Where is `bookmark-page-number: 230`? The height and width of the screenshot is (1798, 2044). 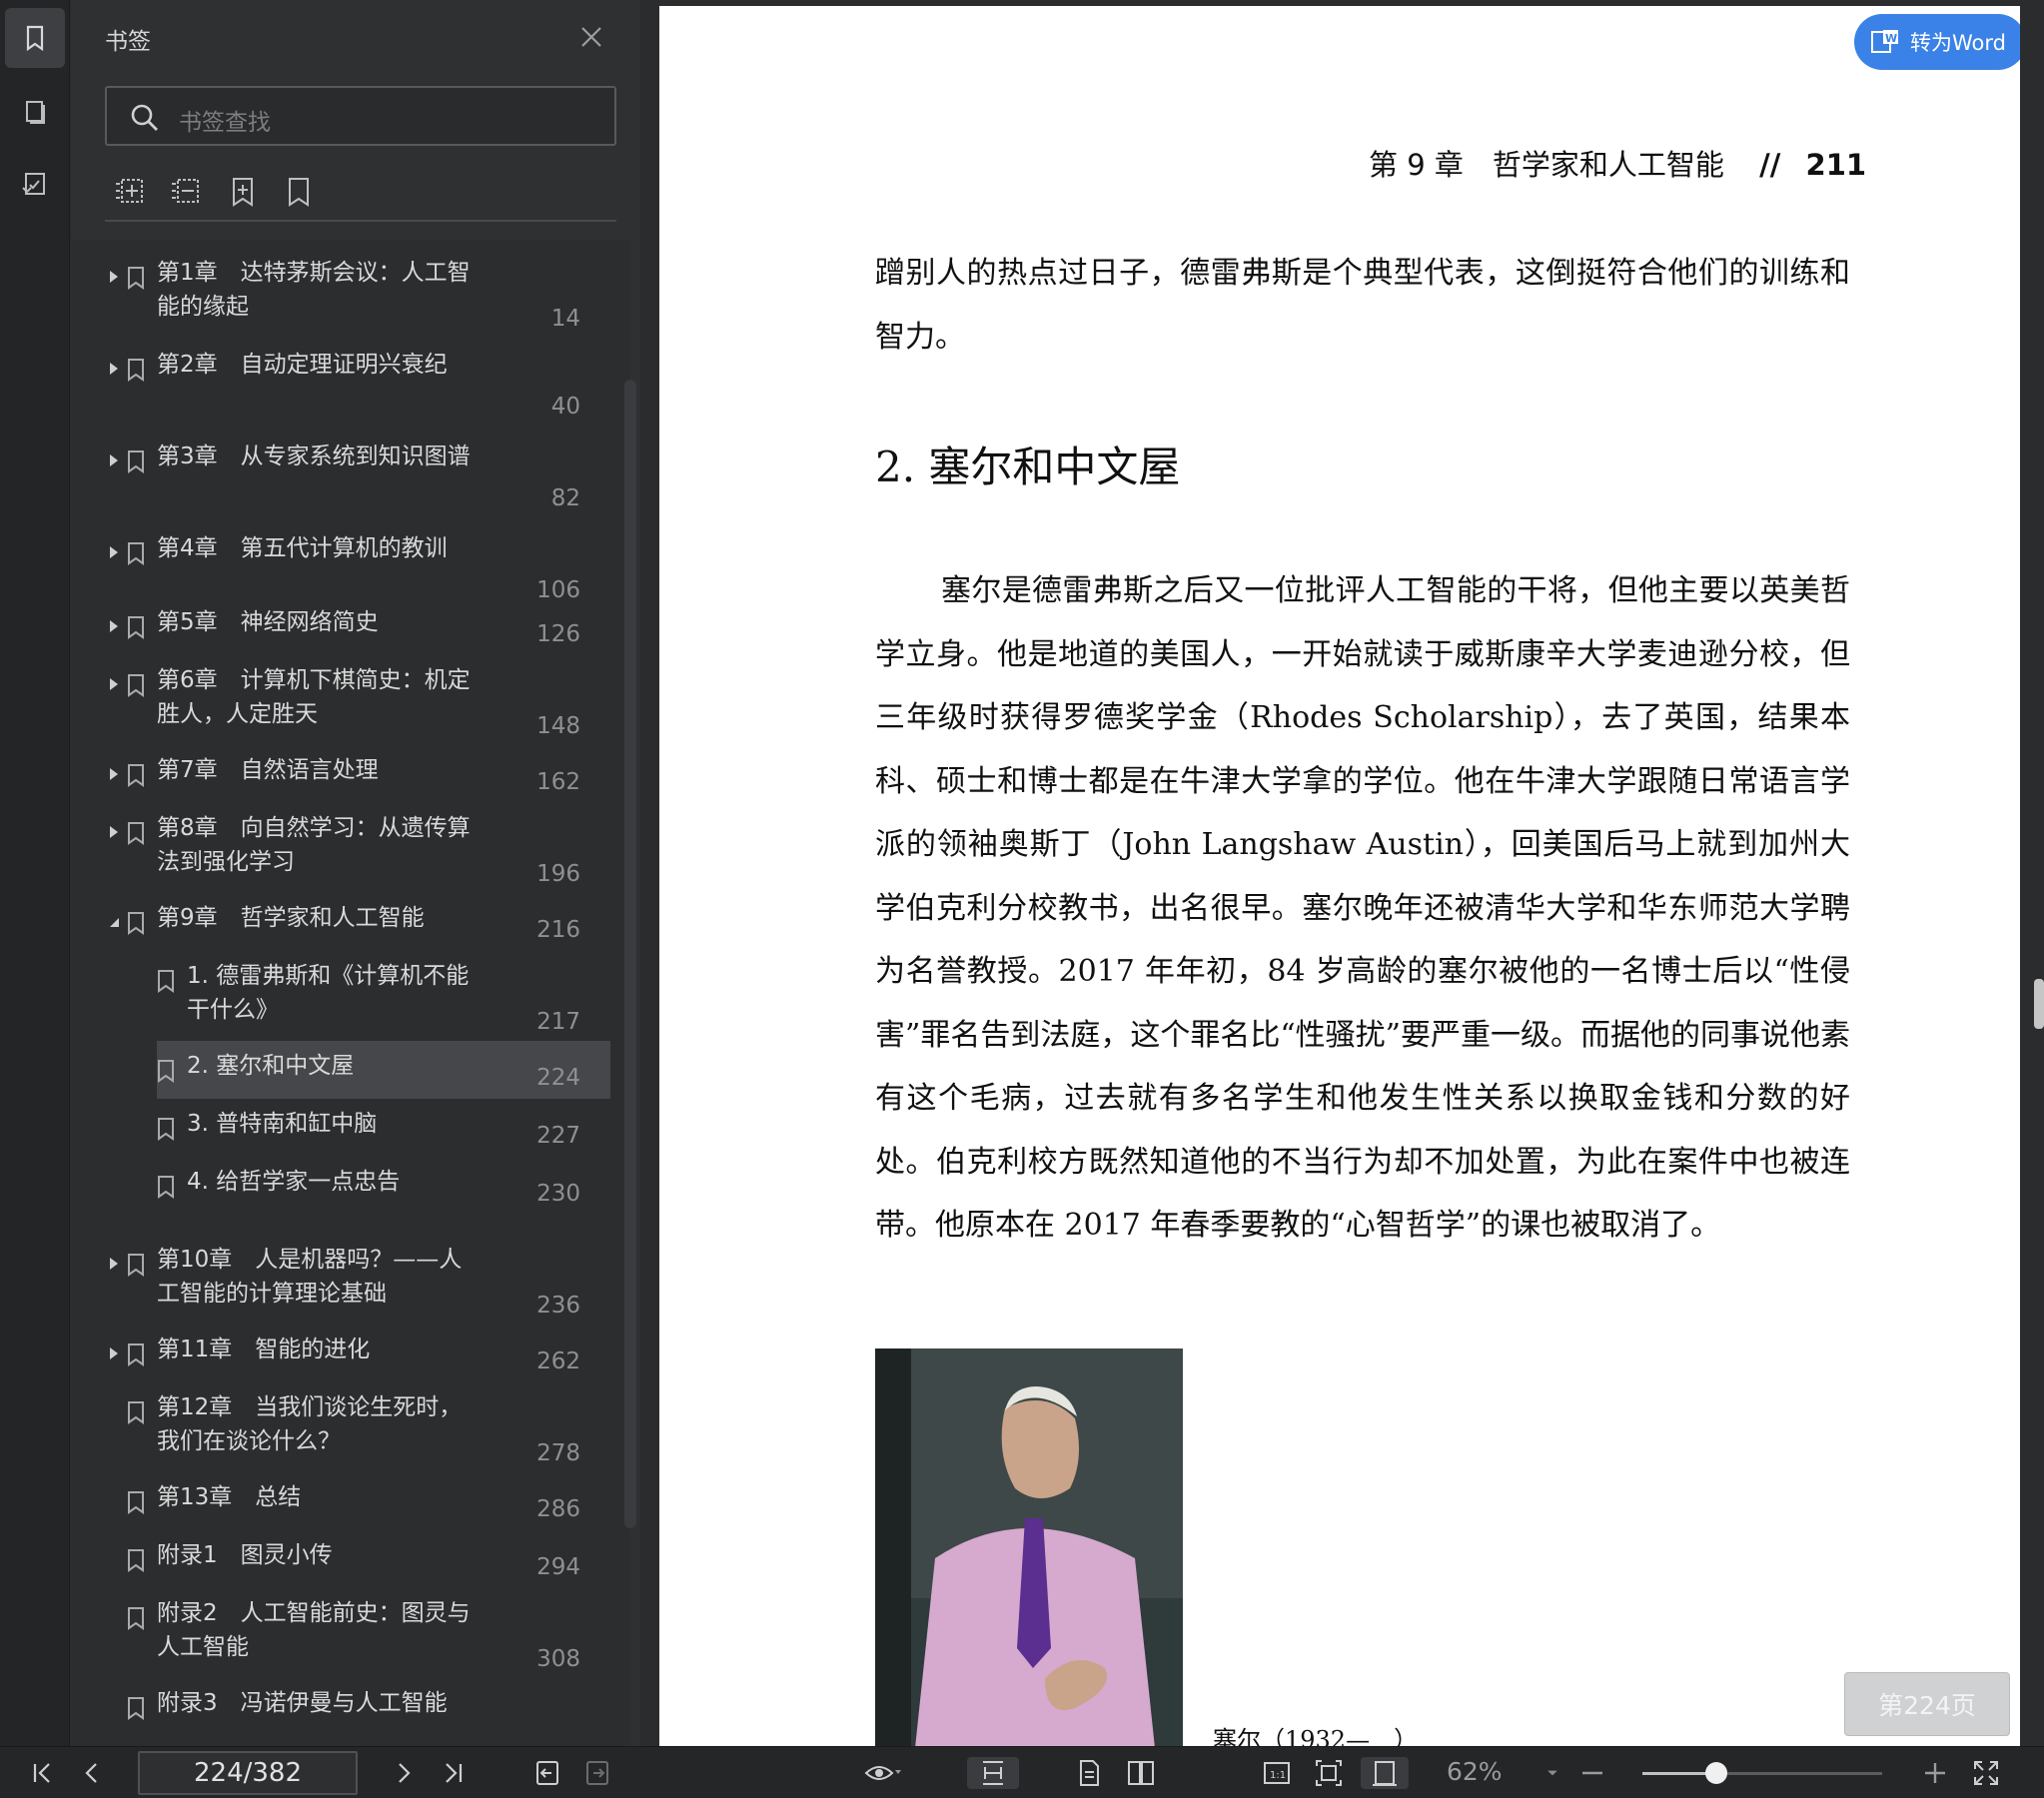 bookmark-page-number: 230 is located at coordinates (558, 1194).